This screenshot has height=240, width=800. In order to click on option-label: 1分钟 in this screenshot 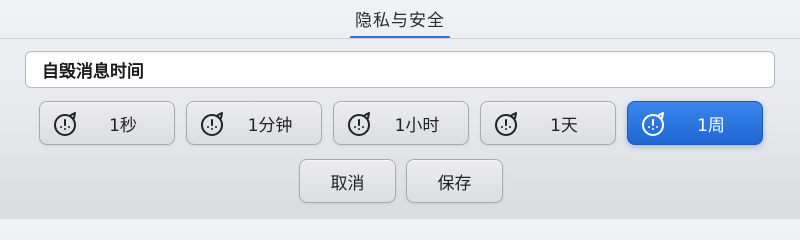, I will do `click(270, 125)`.